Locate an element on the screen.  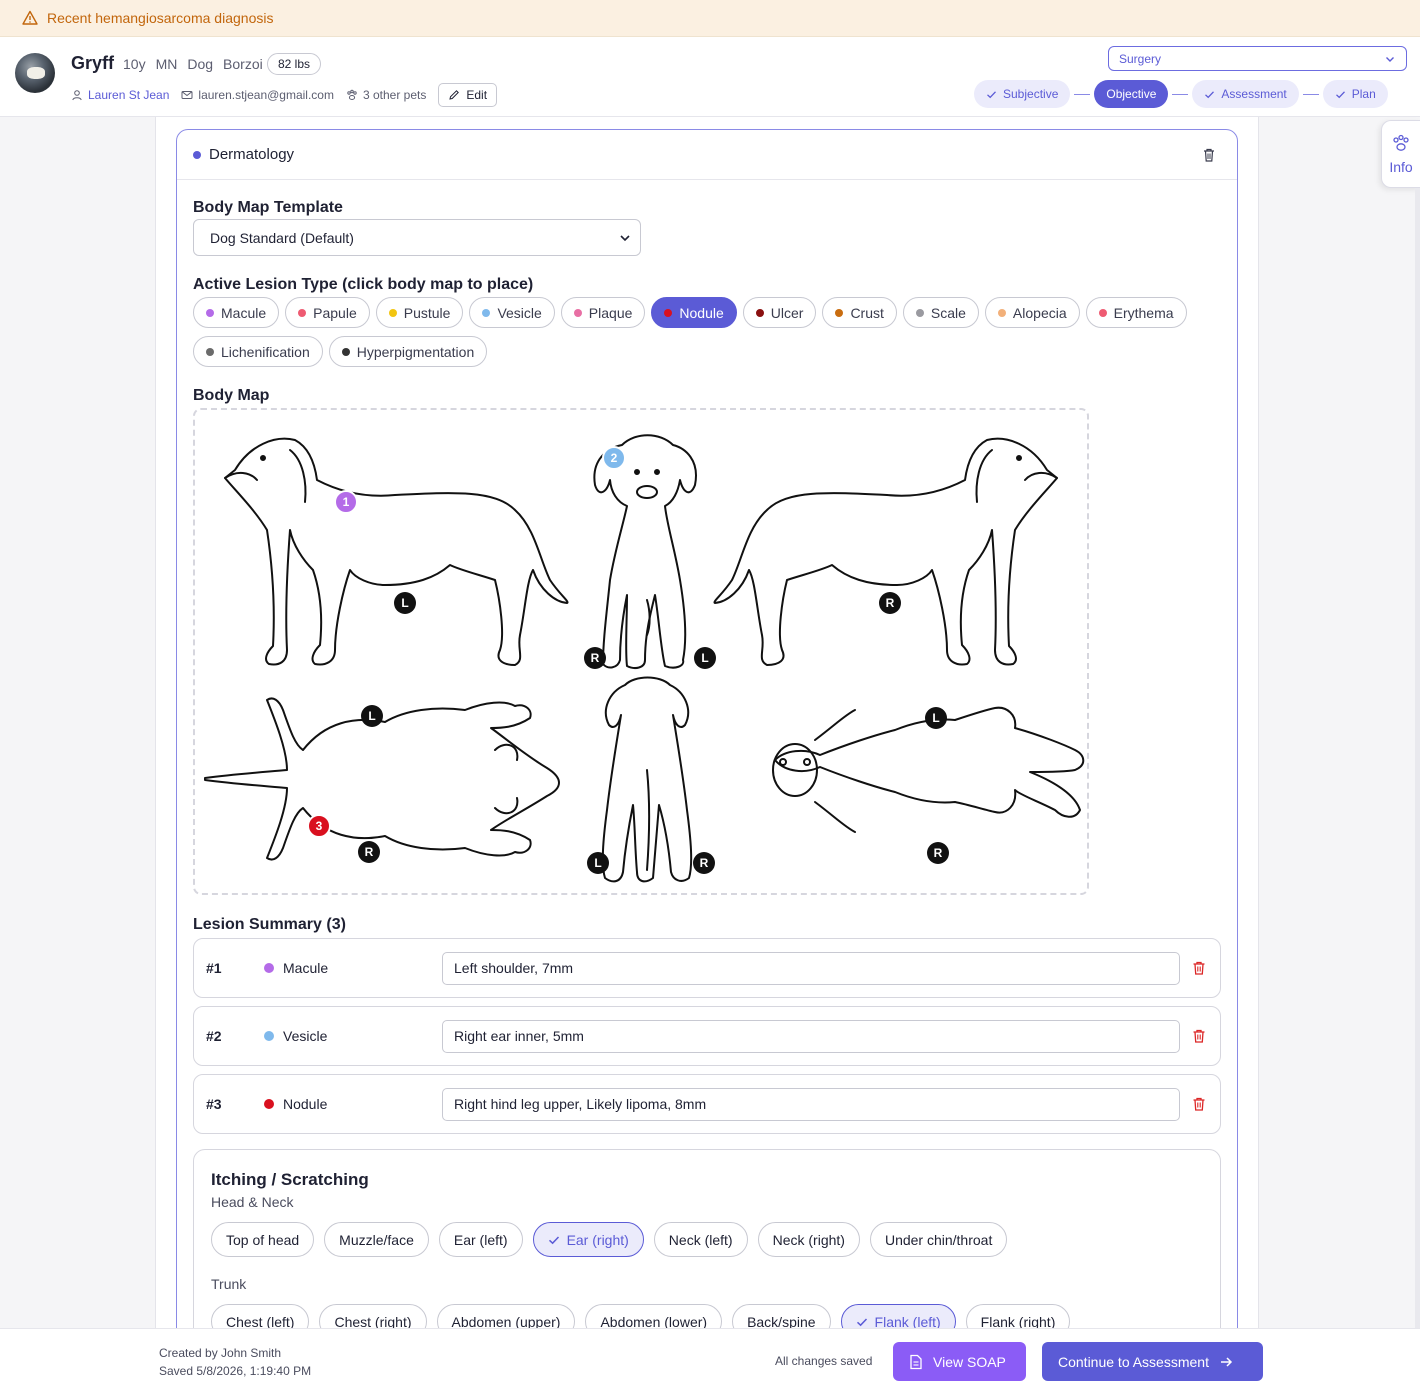
lesion-type-label: Vesicle is located at coordinates (305, 1036).